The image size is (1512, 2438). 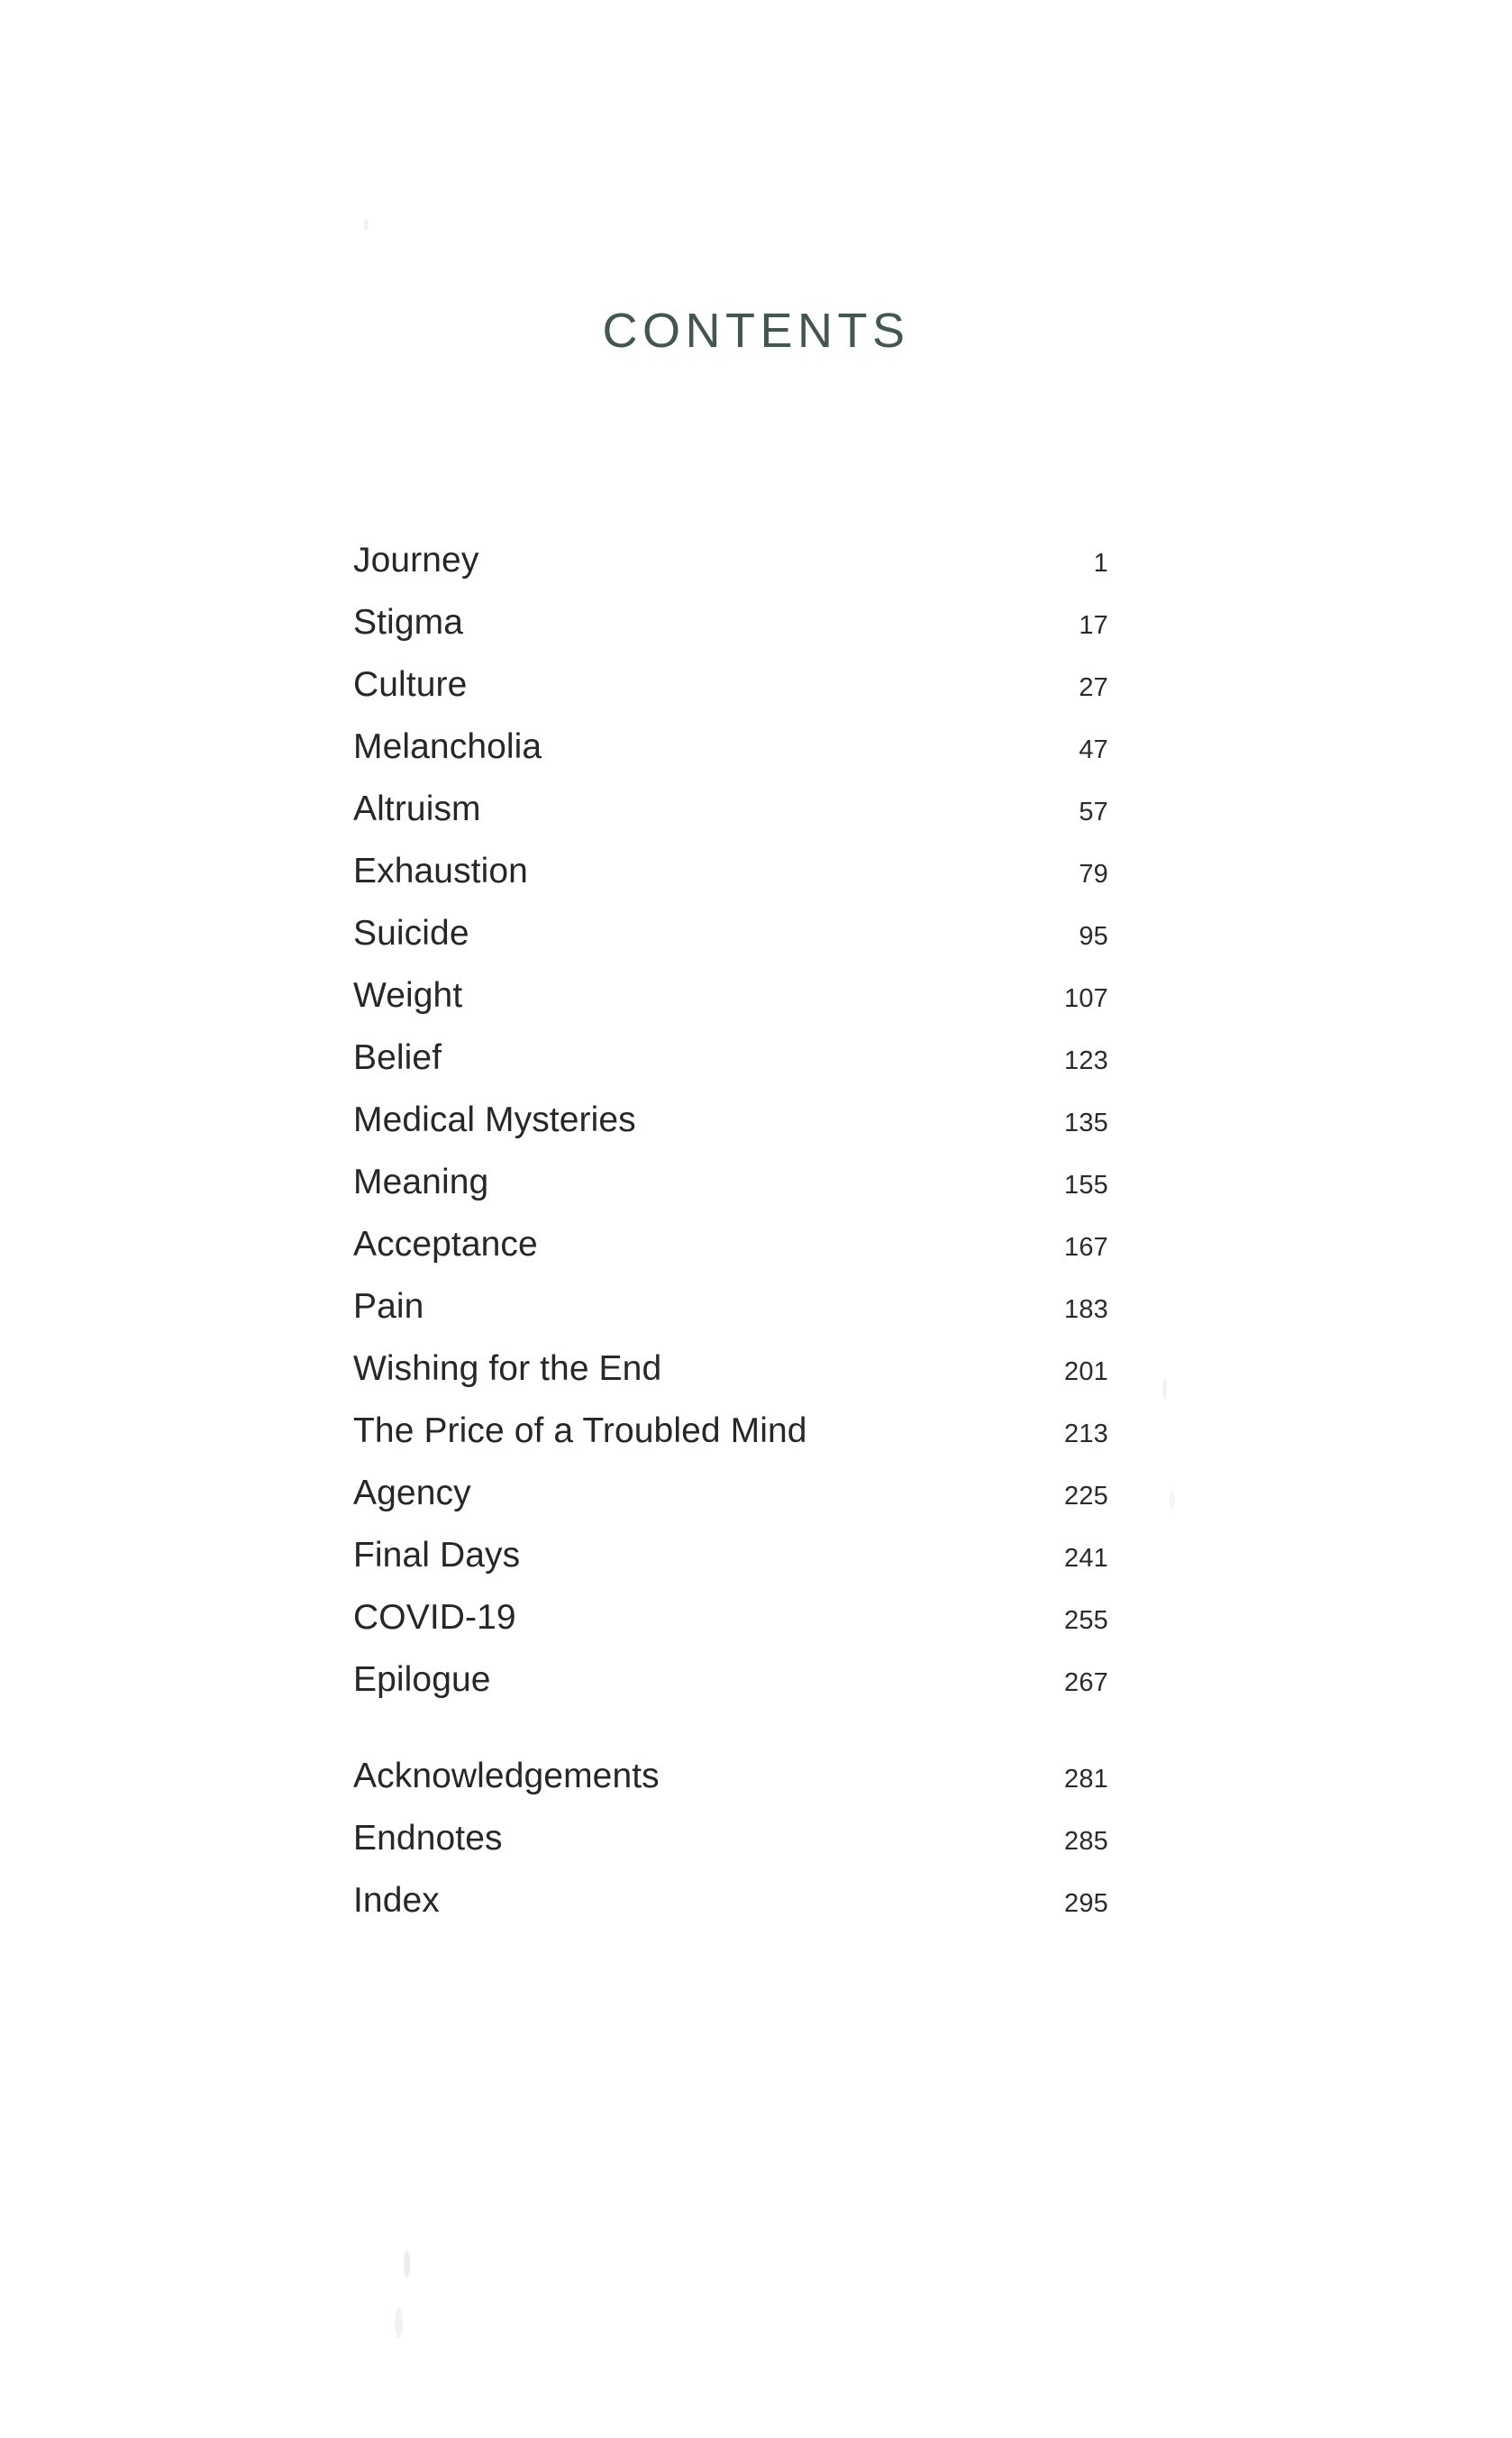 What do you see at coordinates (506, 1776) in the screenshot?
I see `toc-entry-title: Acknowledgements` at bounding box center [506, 1776].